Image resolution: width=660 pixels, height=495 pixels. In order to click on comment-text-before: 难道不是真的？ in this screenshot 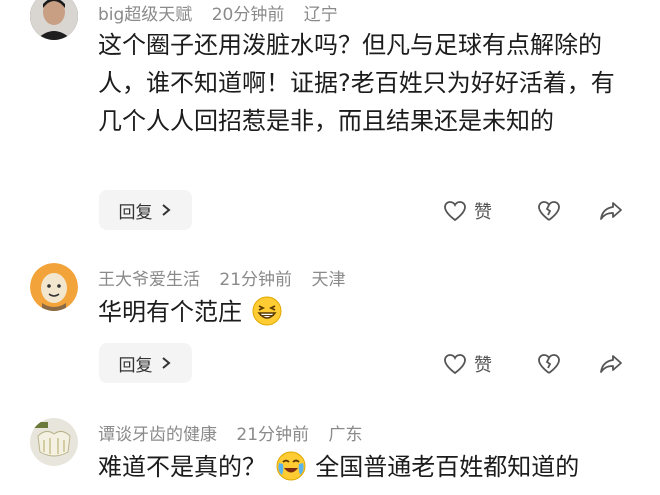, I will do `click(182, 467)`.